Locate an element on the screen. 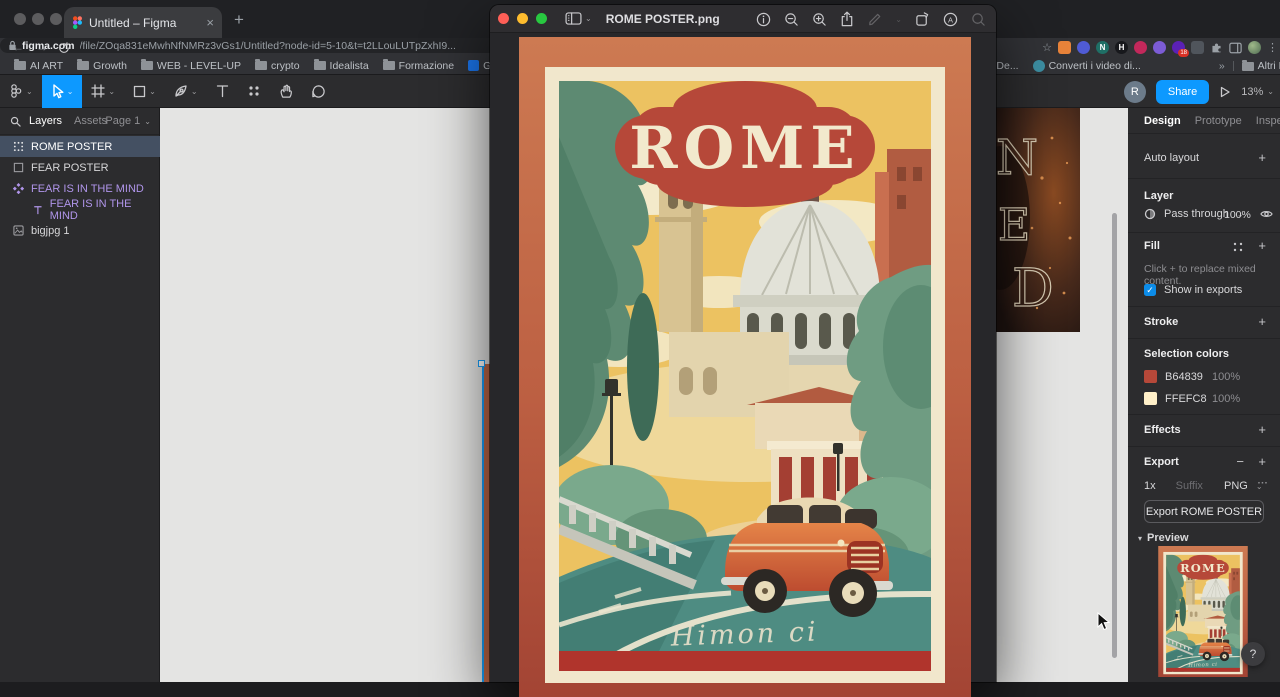  share-button: Share is located at coordinates (1182, 91).